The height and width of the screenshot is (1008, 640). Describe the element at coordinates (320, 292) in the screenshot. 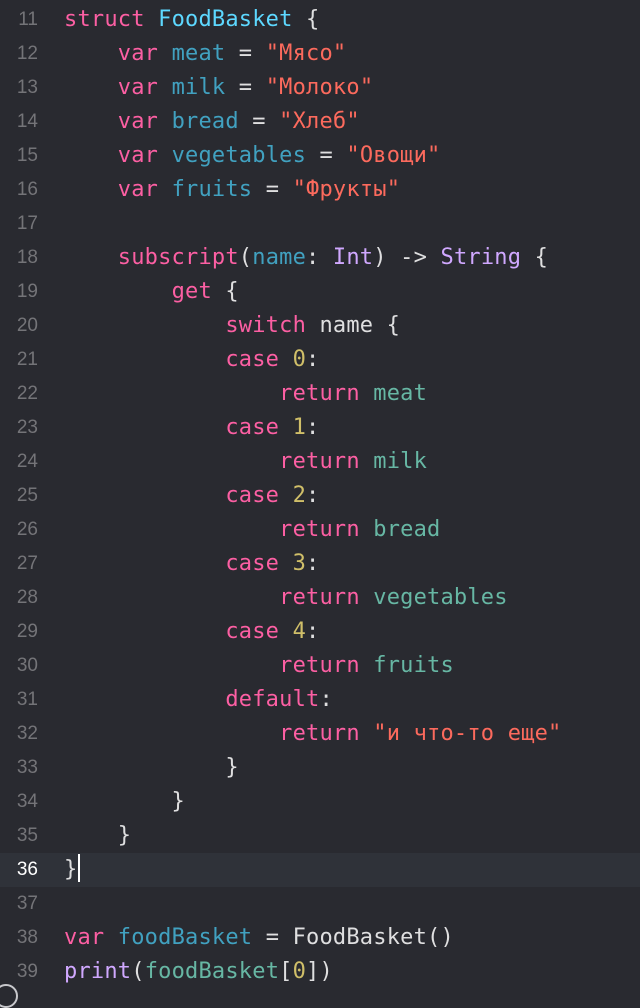

I see `code-line: 19 get {` at that location.